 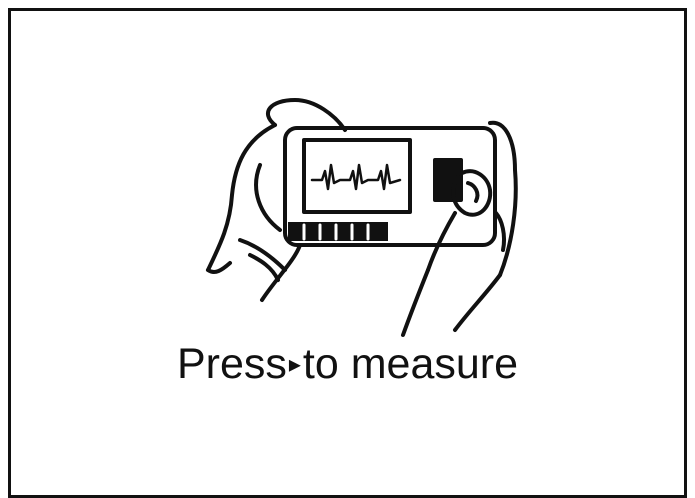 What do you see at coordinates (306, 115) in the screenshot?
I see `left-hand-icon` at bounding box center [306, 115].